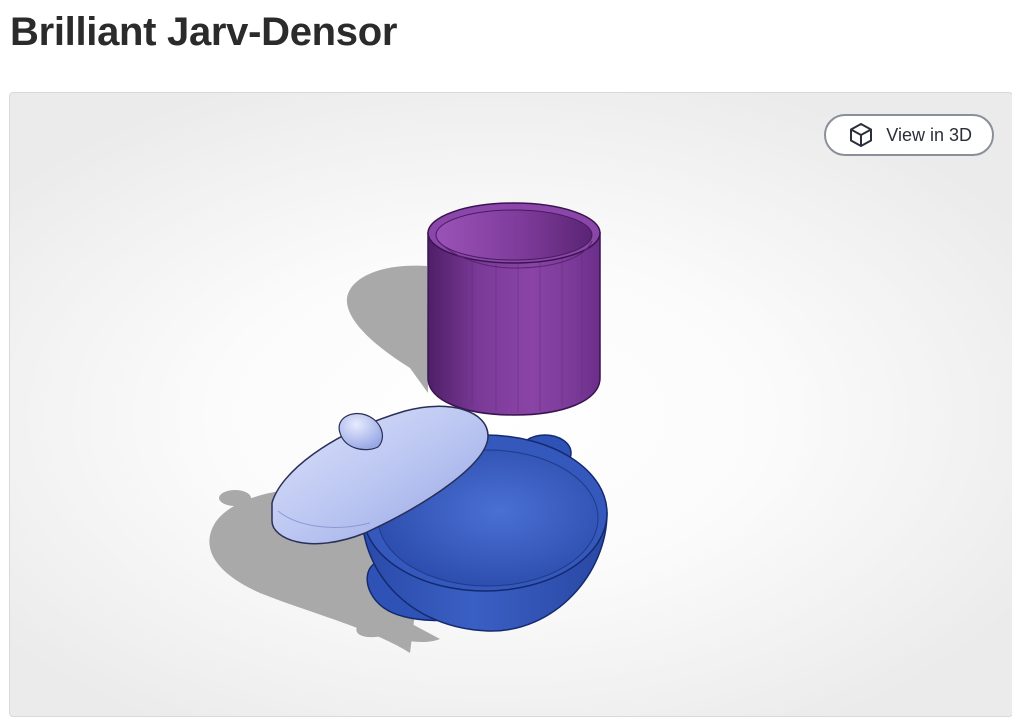 The height and width of the screenshot is (717, 1012). I want to click on view-in-3d-button: View in 3D, so click(909, 135).